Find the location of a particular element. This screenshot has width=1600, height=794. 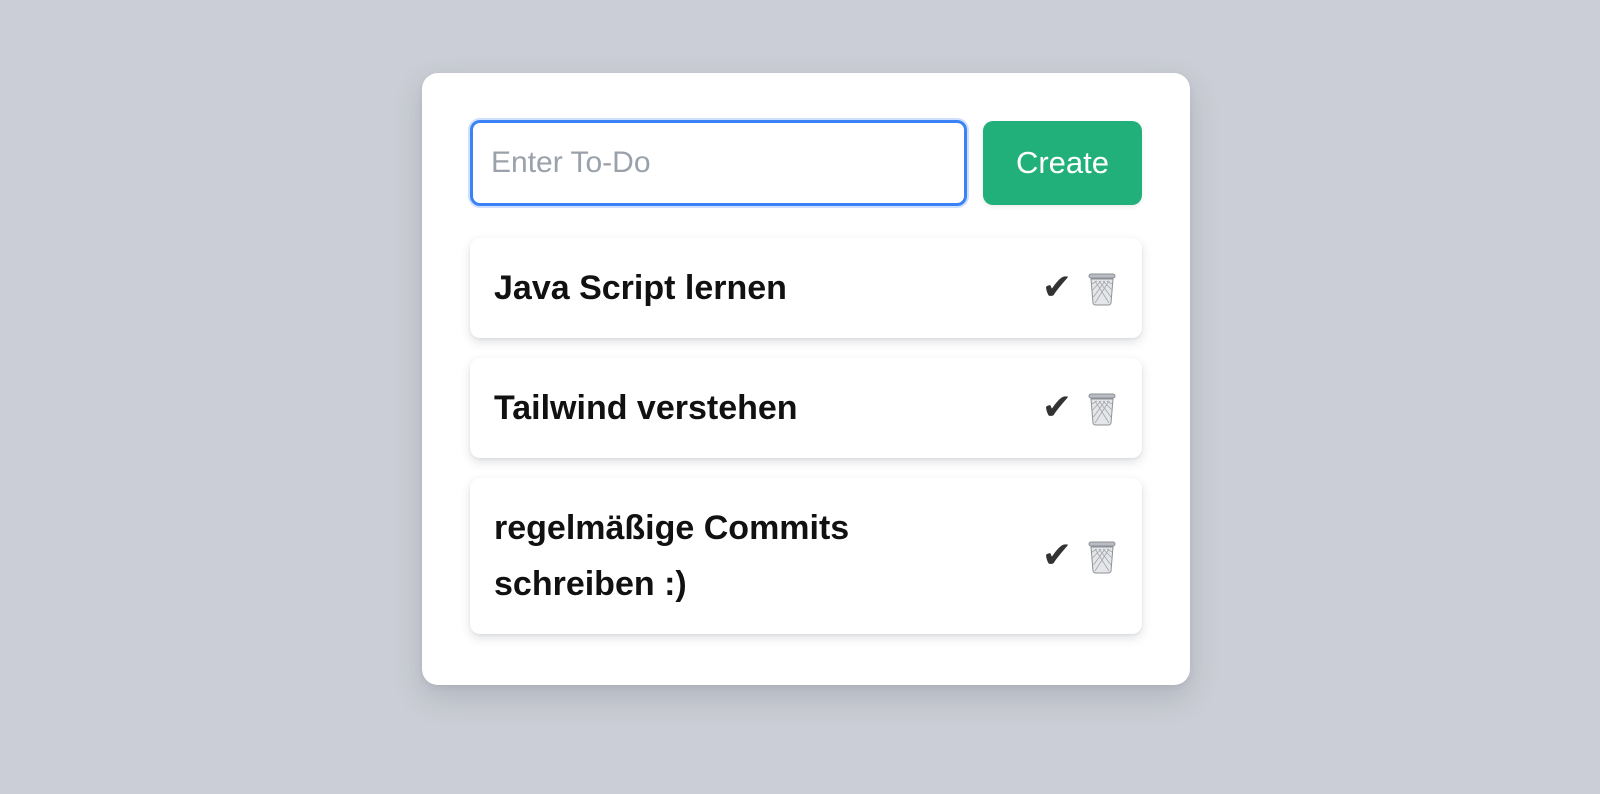

todo-item: Java Script lernen ✔ is located at coordinates (806, 288).